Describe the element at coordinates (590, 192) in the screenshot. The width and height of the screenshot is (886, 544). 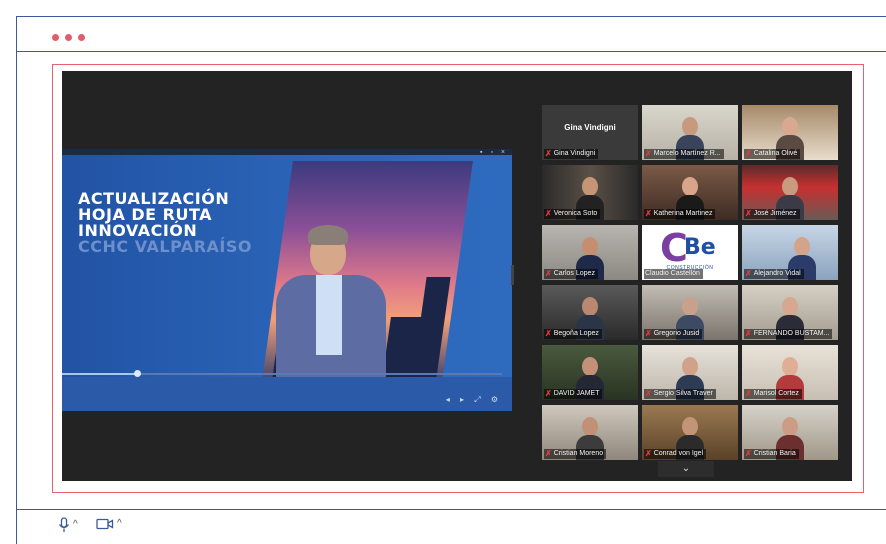
I see `participant-tile: ✗ Veronica Soto` at that location.